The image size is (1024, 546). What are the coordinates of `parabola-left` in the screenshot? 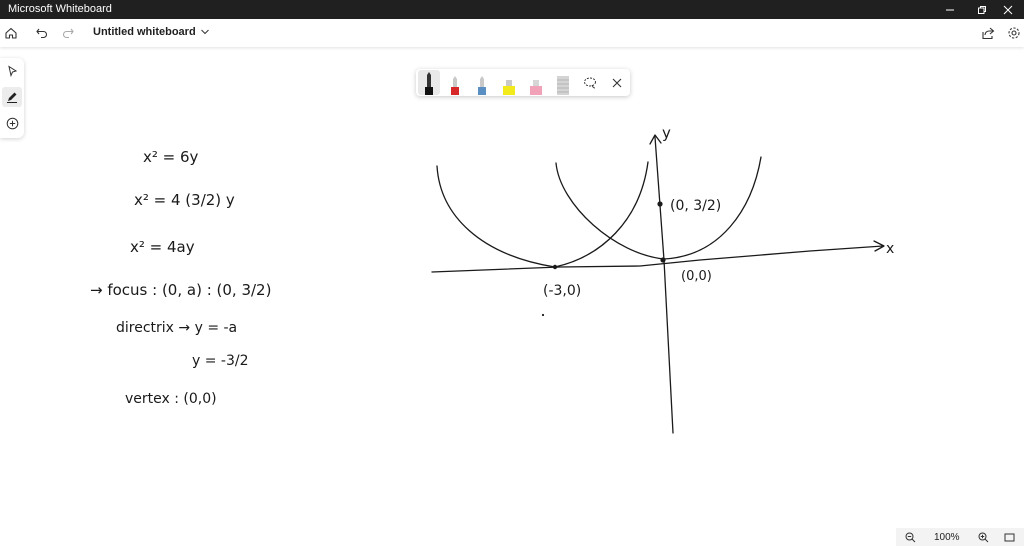 It's located at (542, 214).